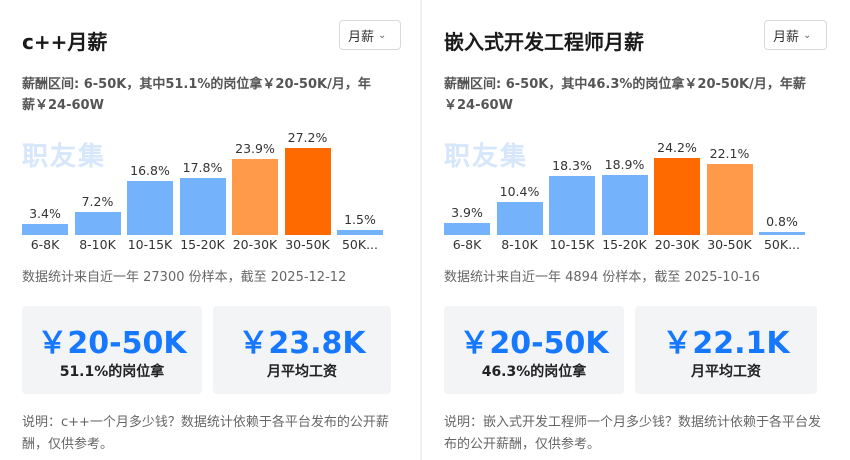 The height and width of the screenshot is (460, 850). What do you see at coordinates (677, 147) in the screenshot?
I see `bar-value-label: 24.2%` at bounding box center [677, 147].